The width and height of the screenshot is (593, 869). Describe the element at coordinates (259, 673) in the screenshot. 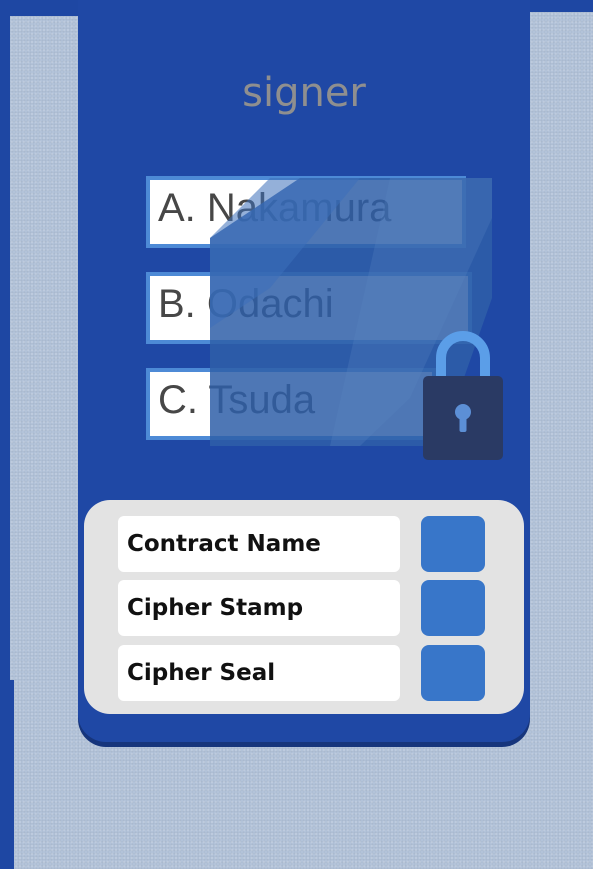

I see `field-label-cipher-seal: Cipher Seal` at that location.